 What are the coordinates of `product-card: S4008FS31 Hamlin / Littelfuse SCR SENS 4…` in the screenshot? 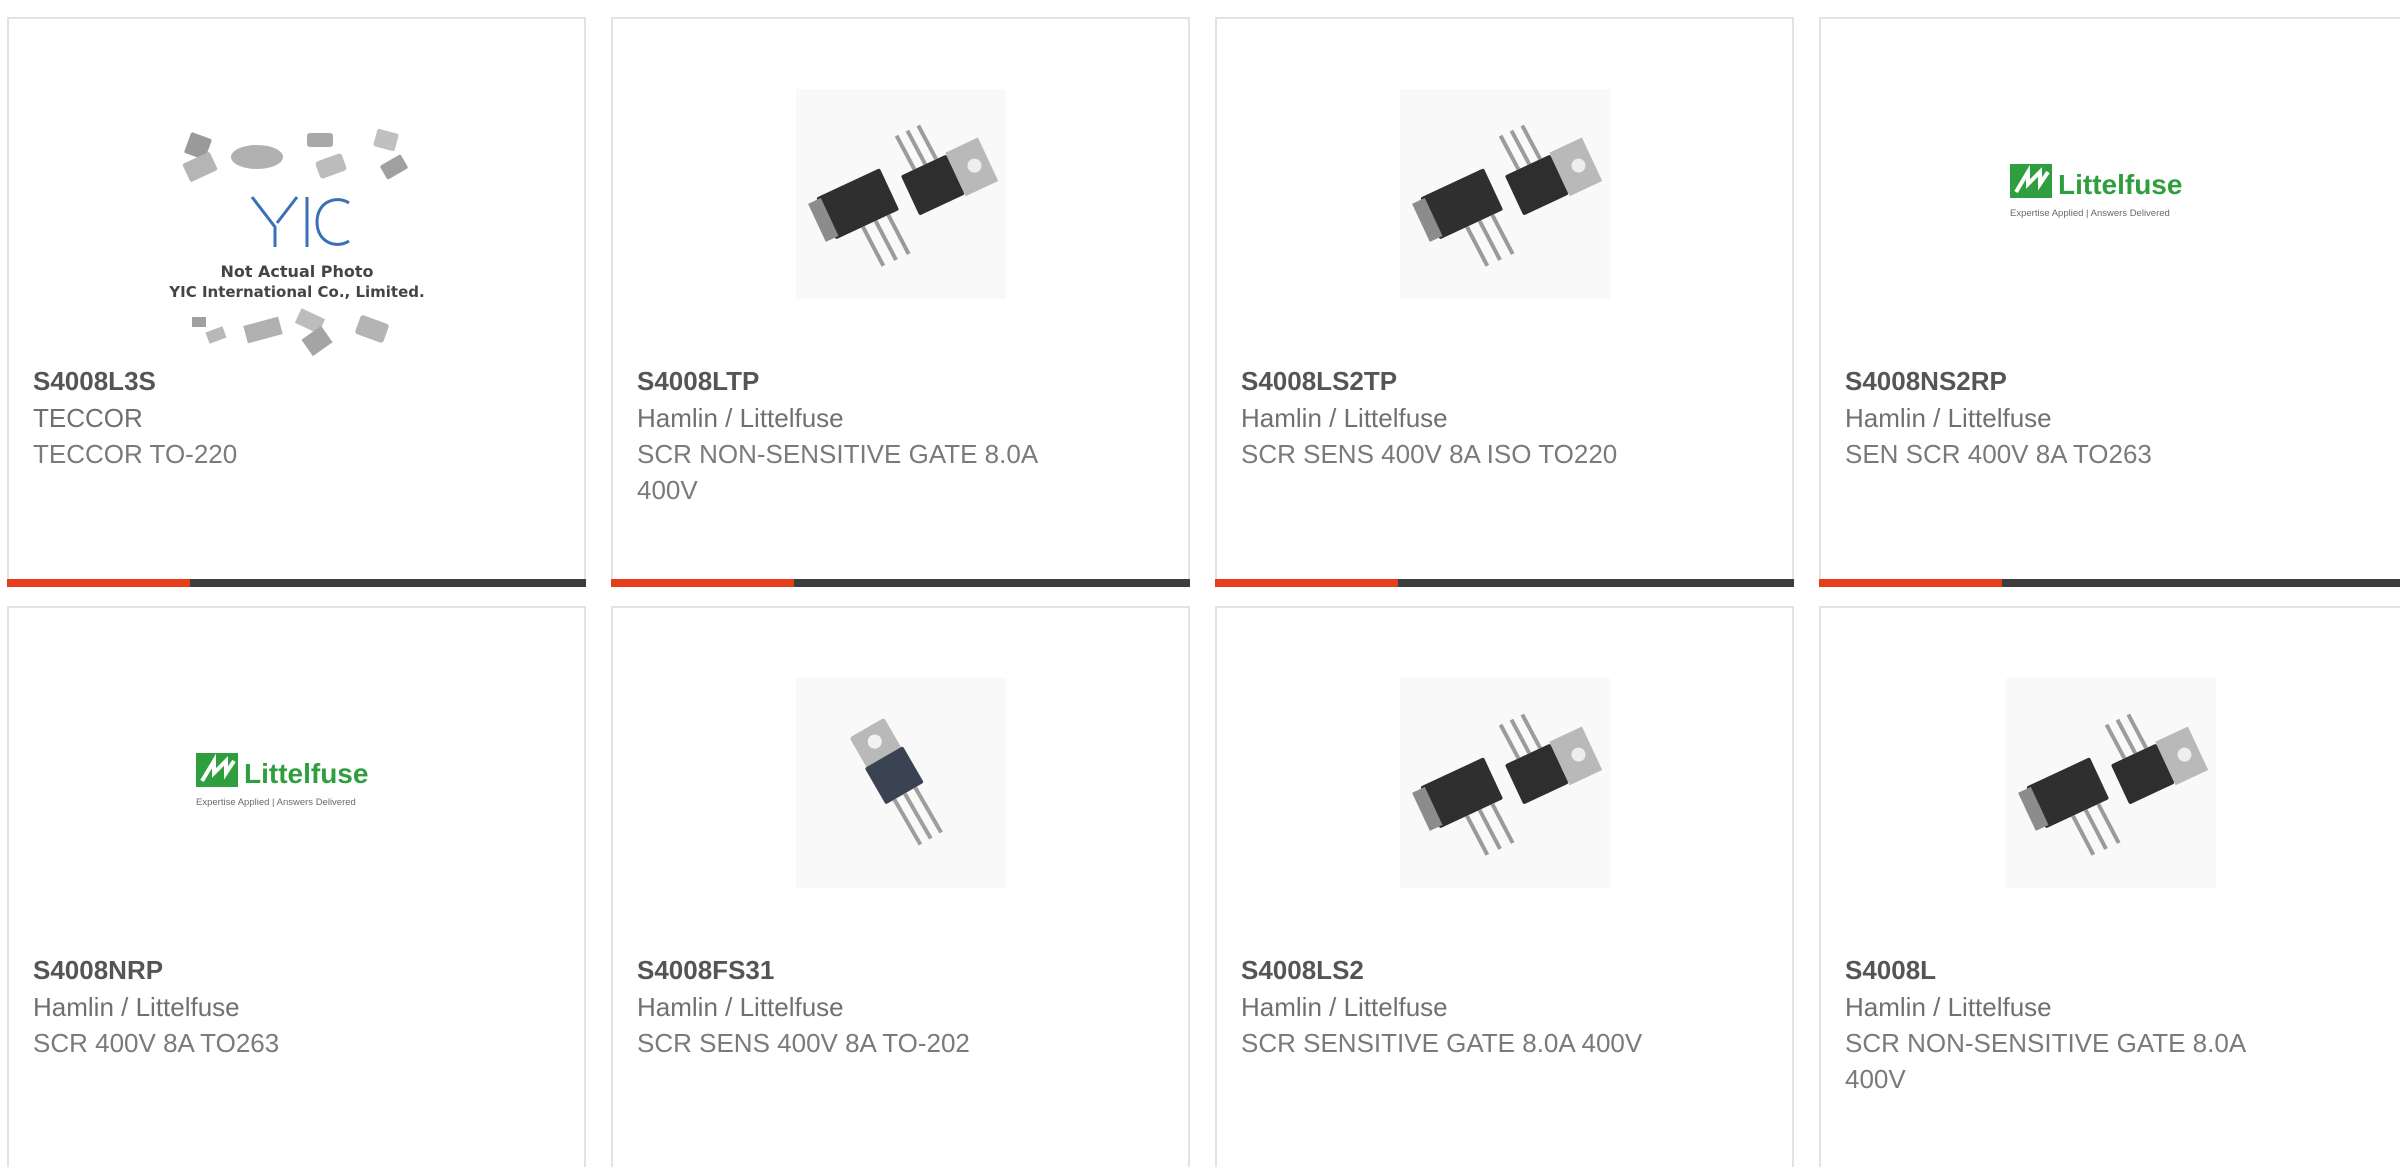 It's located at (900, 886).